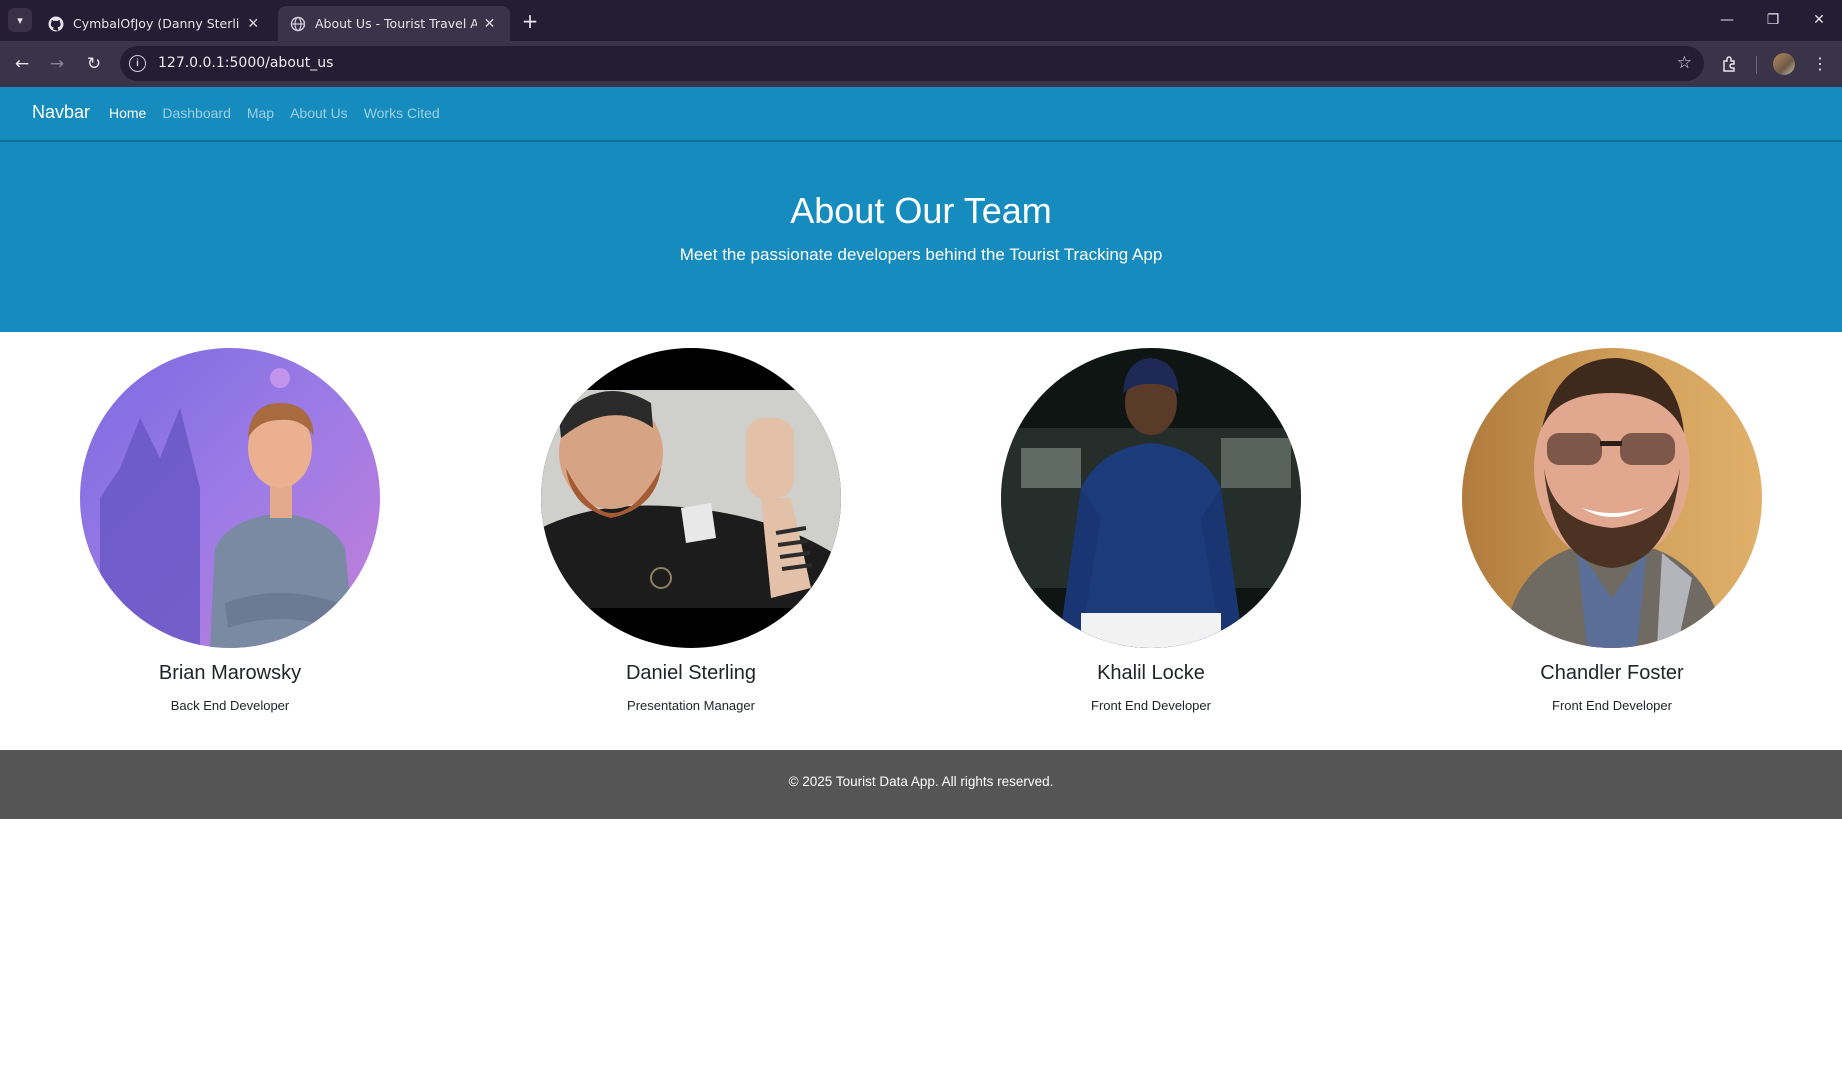 Image resolution: width=1842 pixels, height=1080 pixels. Describe the element at coordinates (912, 63) in the screenshot. I see `address-bar: i 127.0.0.1:5000/about_us ☆` at that location.